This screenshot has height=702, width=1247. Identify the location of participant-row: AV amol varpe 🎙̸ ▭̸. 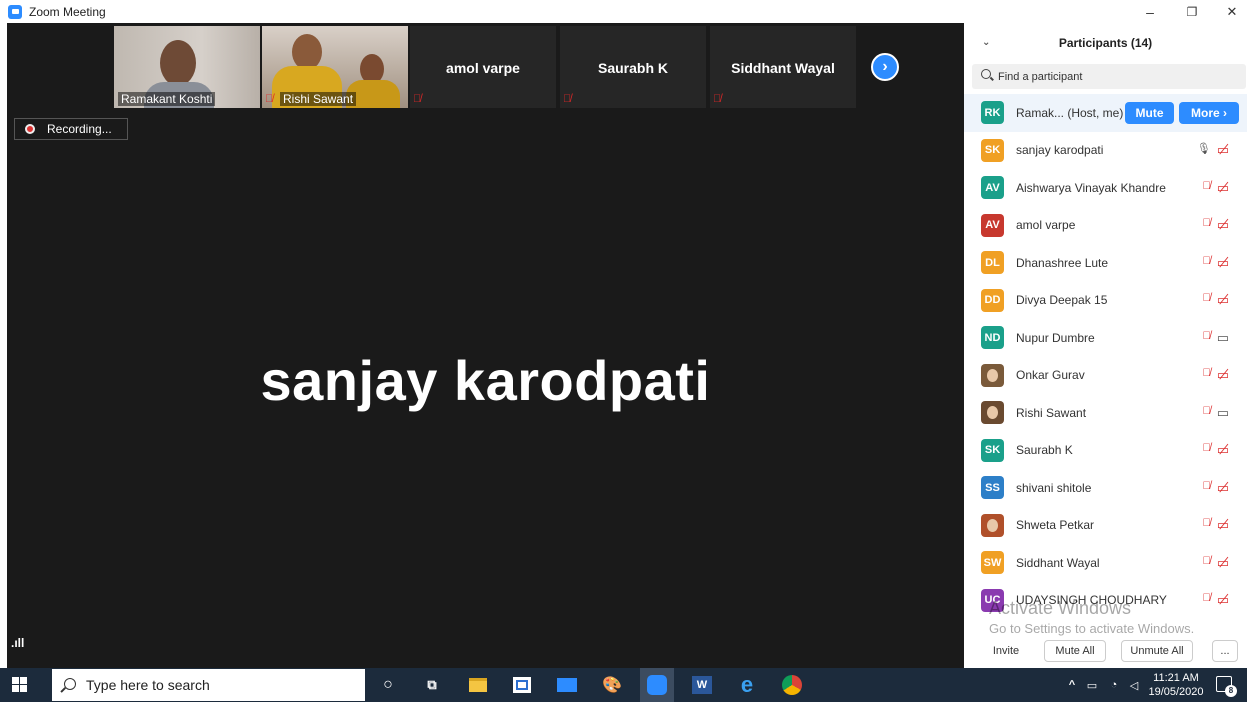
(1105, 226).